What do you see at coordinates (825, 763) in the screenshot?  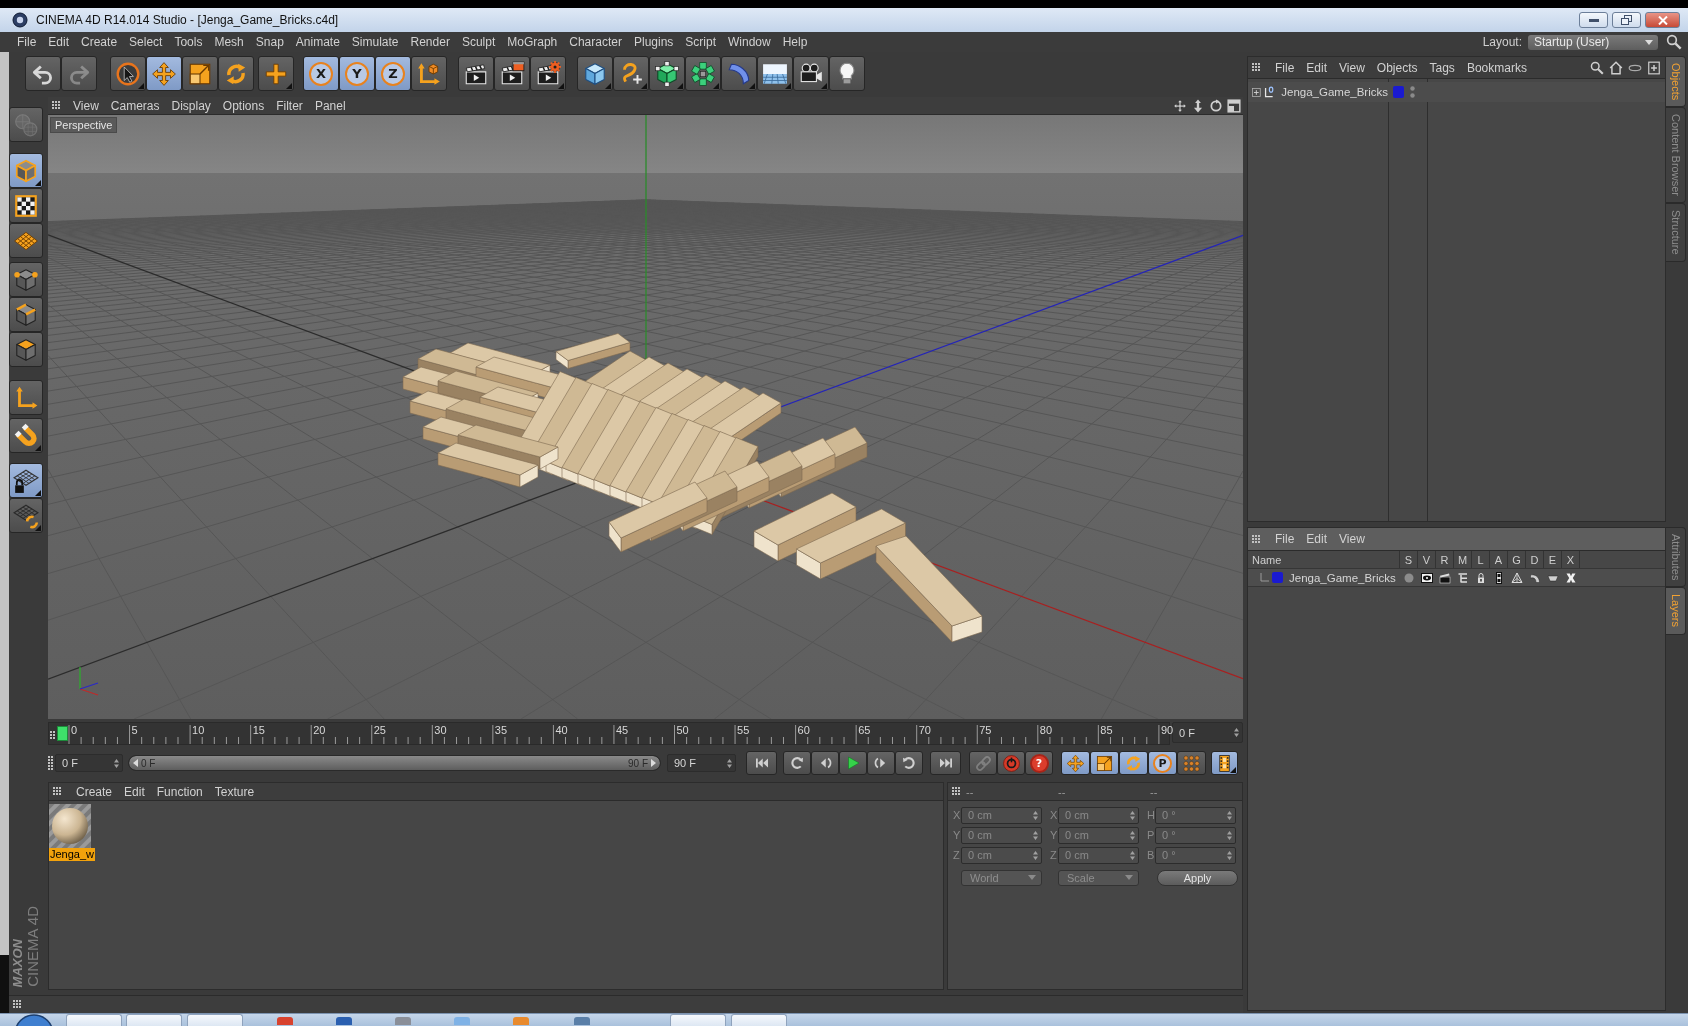 I see `previous-frame-button` at bounding box center [825, 763].